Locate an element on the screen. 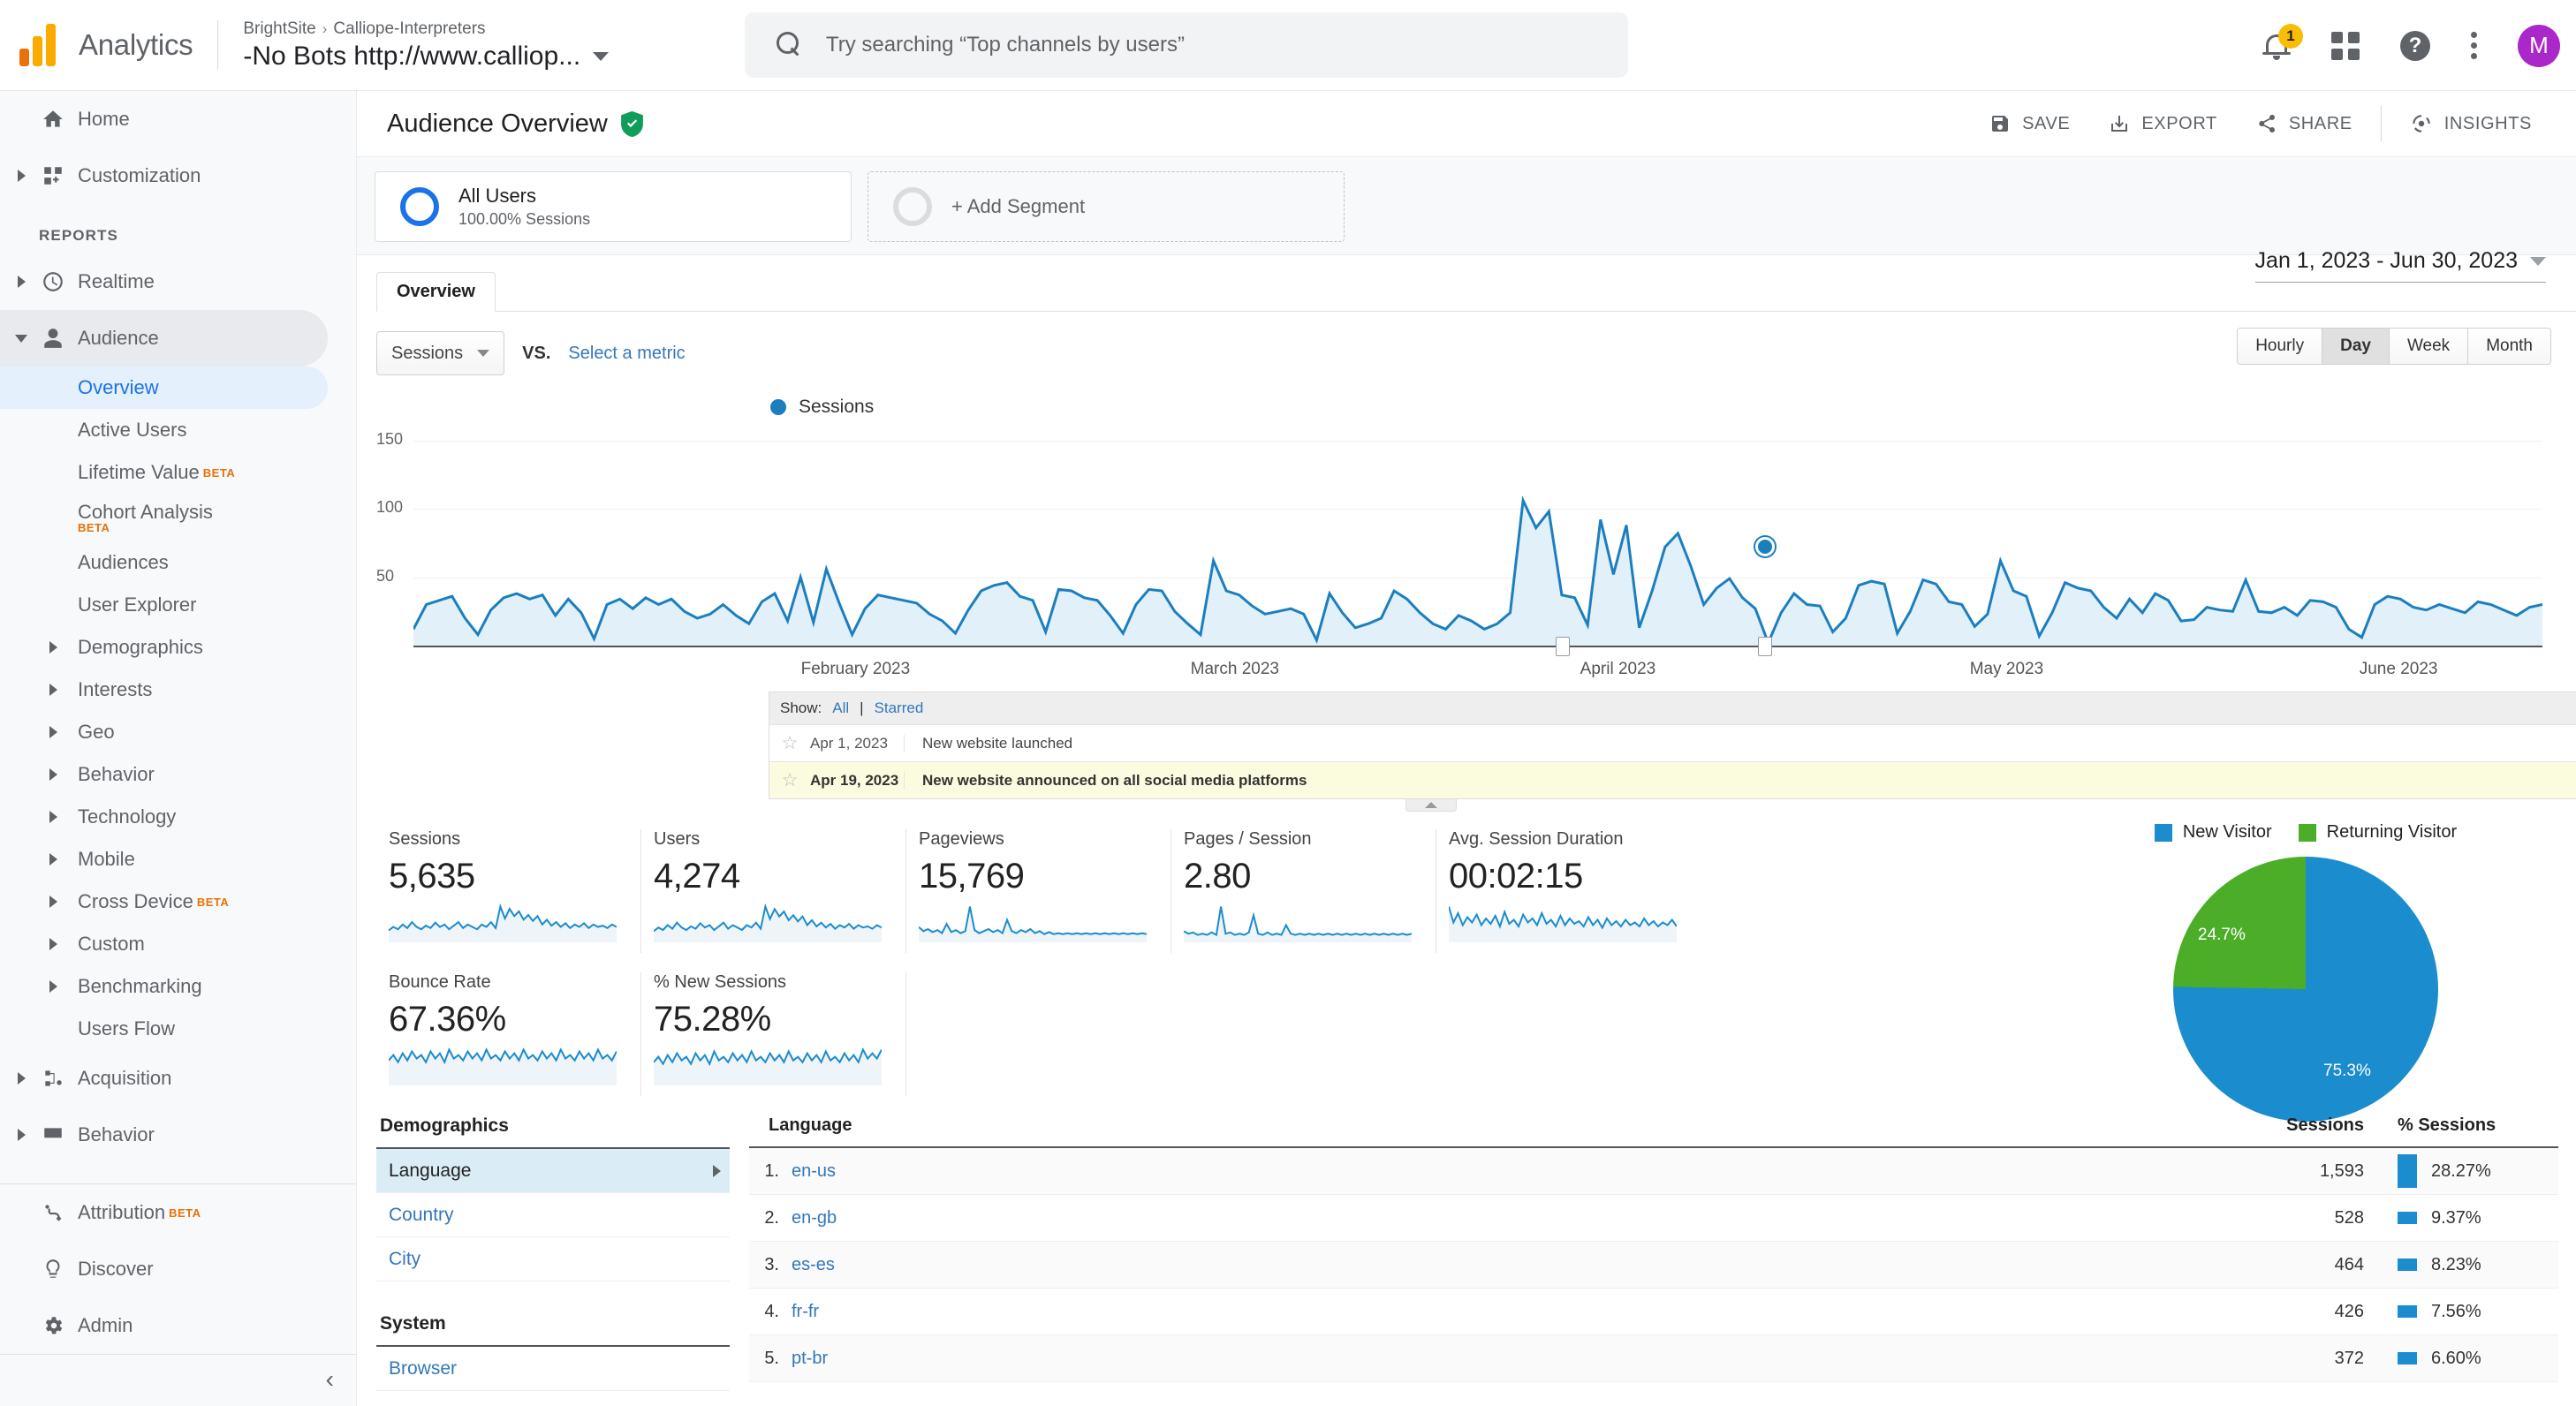  help-icon: ? is located at coordinates (2415, 45).